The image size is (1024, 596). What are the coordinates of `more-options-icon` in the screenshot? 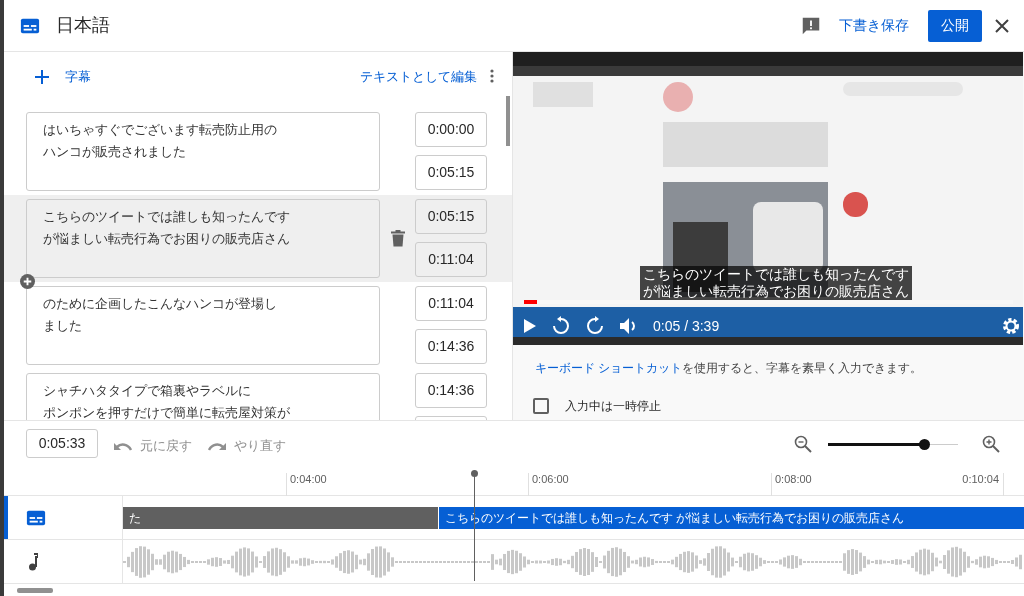 It's located at (492, 76).